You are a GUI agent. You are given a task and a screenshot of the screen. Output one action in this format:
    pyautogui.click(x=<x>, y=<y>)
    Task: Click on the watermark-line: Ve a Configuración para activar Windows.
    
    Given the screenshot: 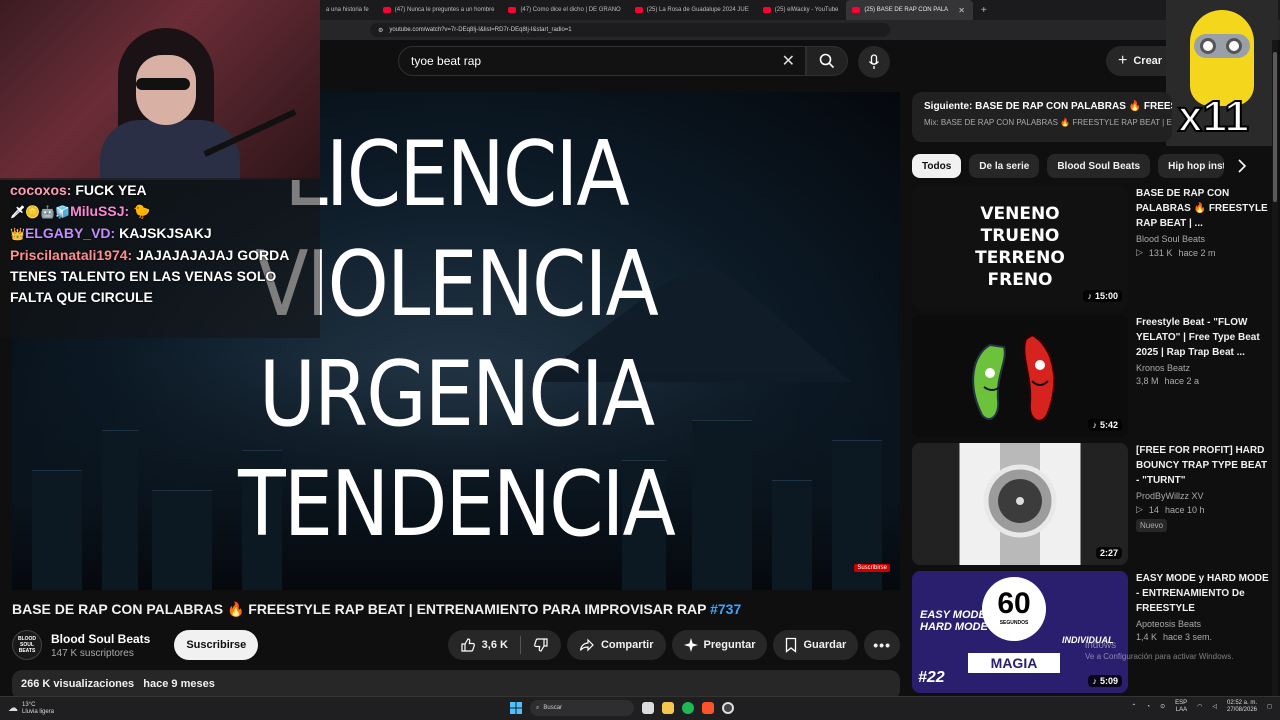 What is the action you would take?
    pyautogui.click(x=1159, y=656)
    